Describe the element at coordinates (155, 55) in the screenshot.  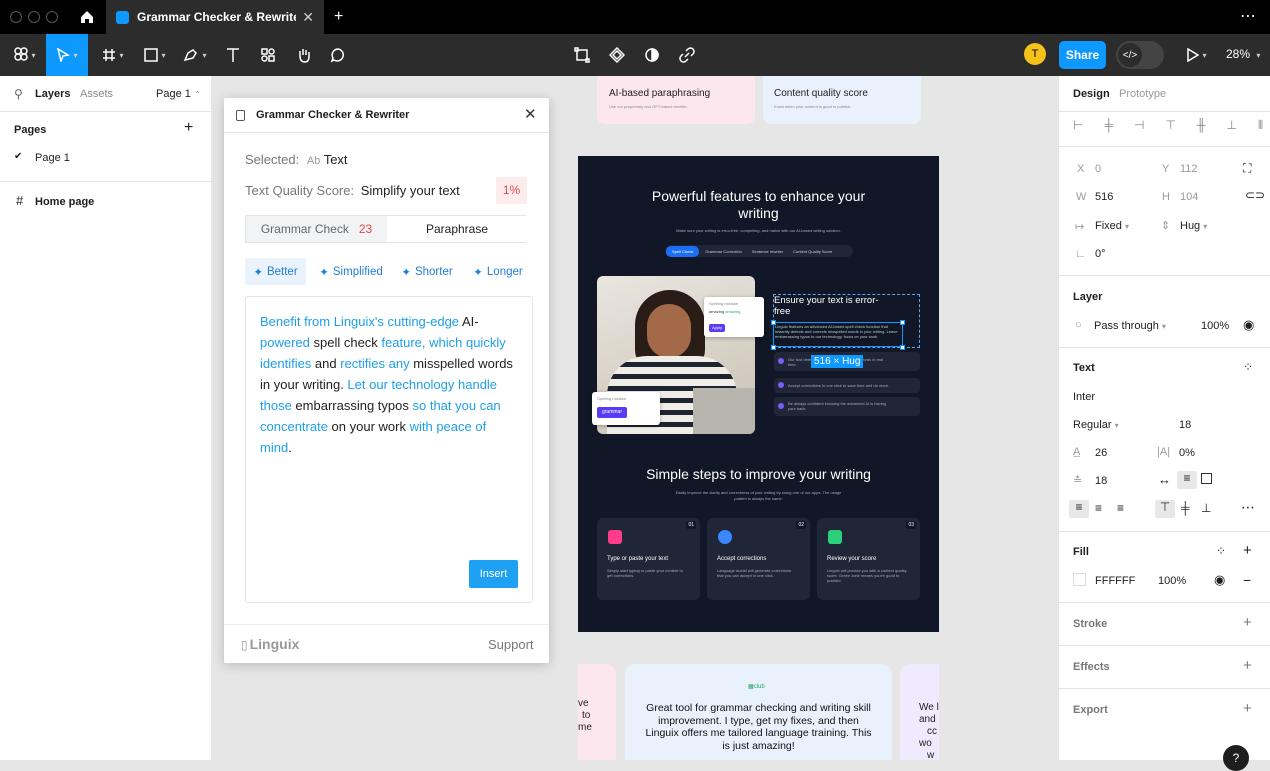
I see `shape-tool-icon: ▾` at that location.